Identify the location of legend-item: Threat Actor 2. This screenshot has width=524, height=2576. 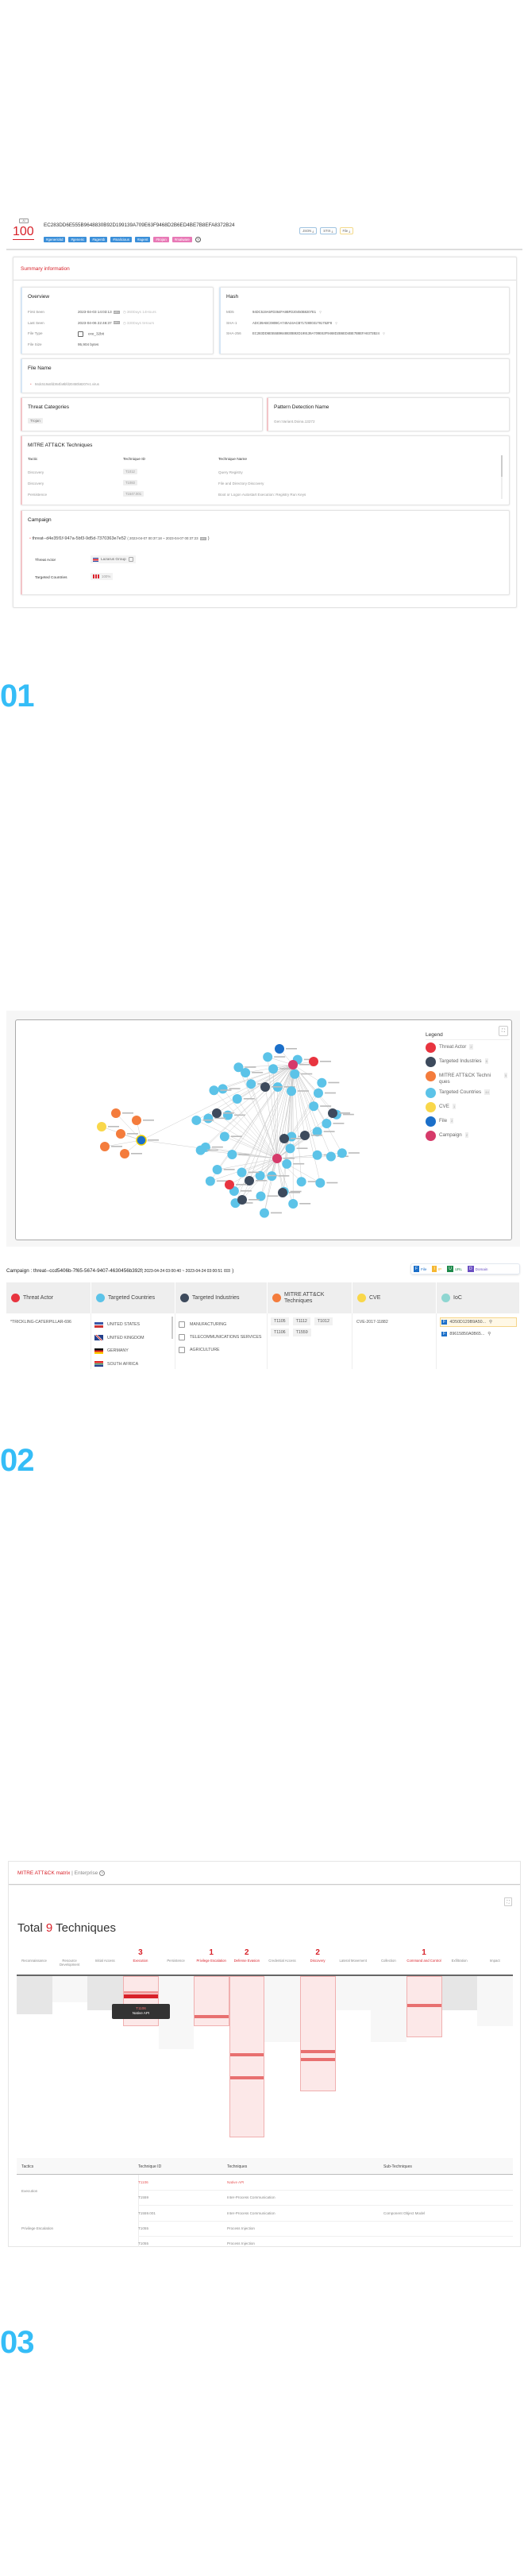
(468, 1047).